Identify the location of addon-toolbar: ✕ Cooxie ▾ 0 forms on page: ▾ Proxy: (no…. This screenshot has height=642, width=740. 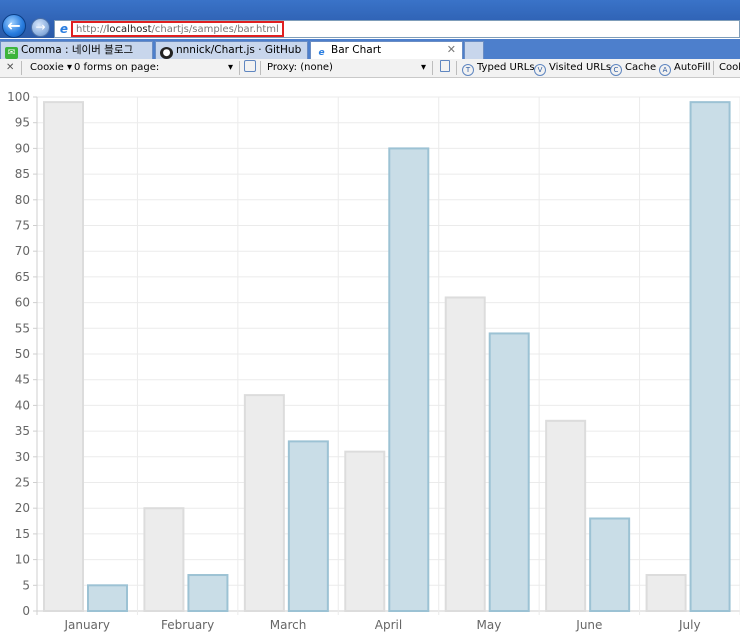
(370, 68).